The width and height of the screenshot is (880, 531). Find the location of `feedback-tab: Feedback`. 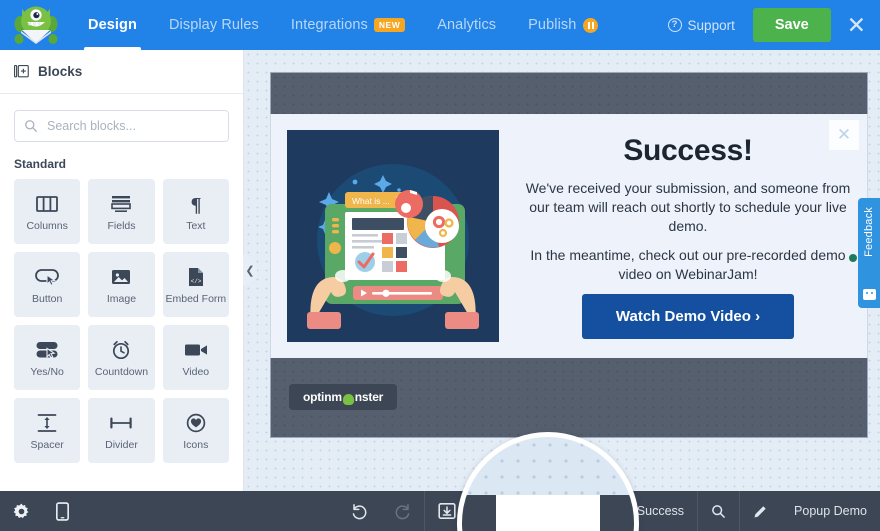

feedback-tab: Feedback is located at coordinates (869, 253).